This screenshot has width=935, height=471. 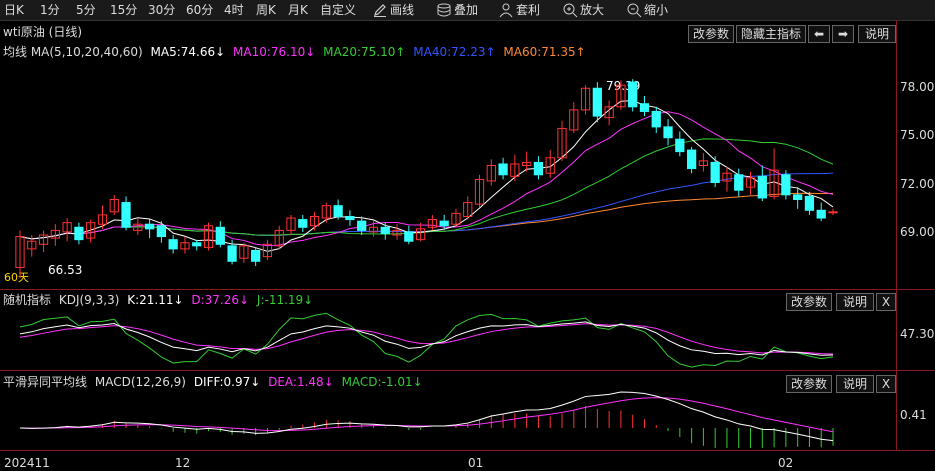 What do you see at coordinates (426, 416) in the screenshot?
I see `macd-diff-line` at bounding box center [426, 416].